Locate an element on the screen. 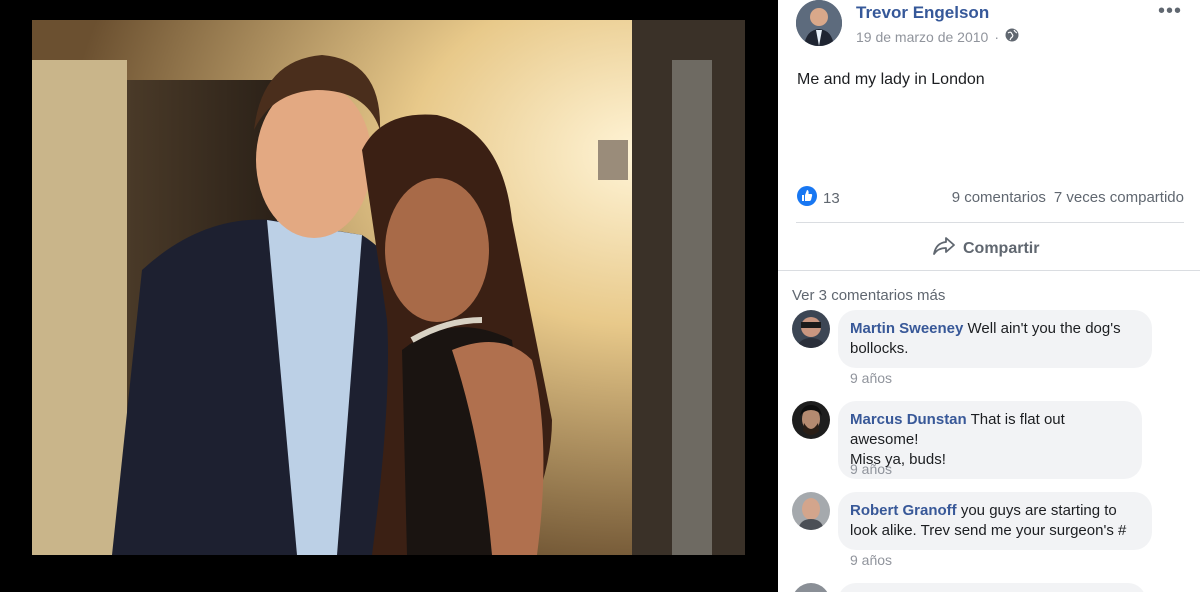 The width and height of the screenshot is (1200, 592). commenter-name: Robert Granoff is located at coordinates (903, 510).